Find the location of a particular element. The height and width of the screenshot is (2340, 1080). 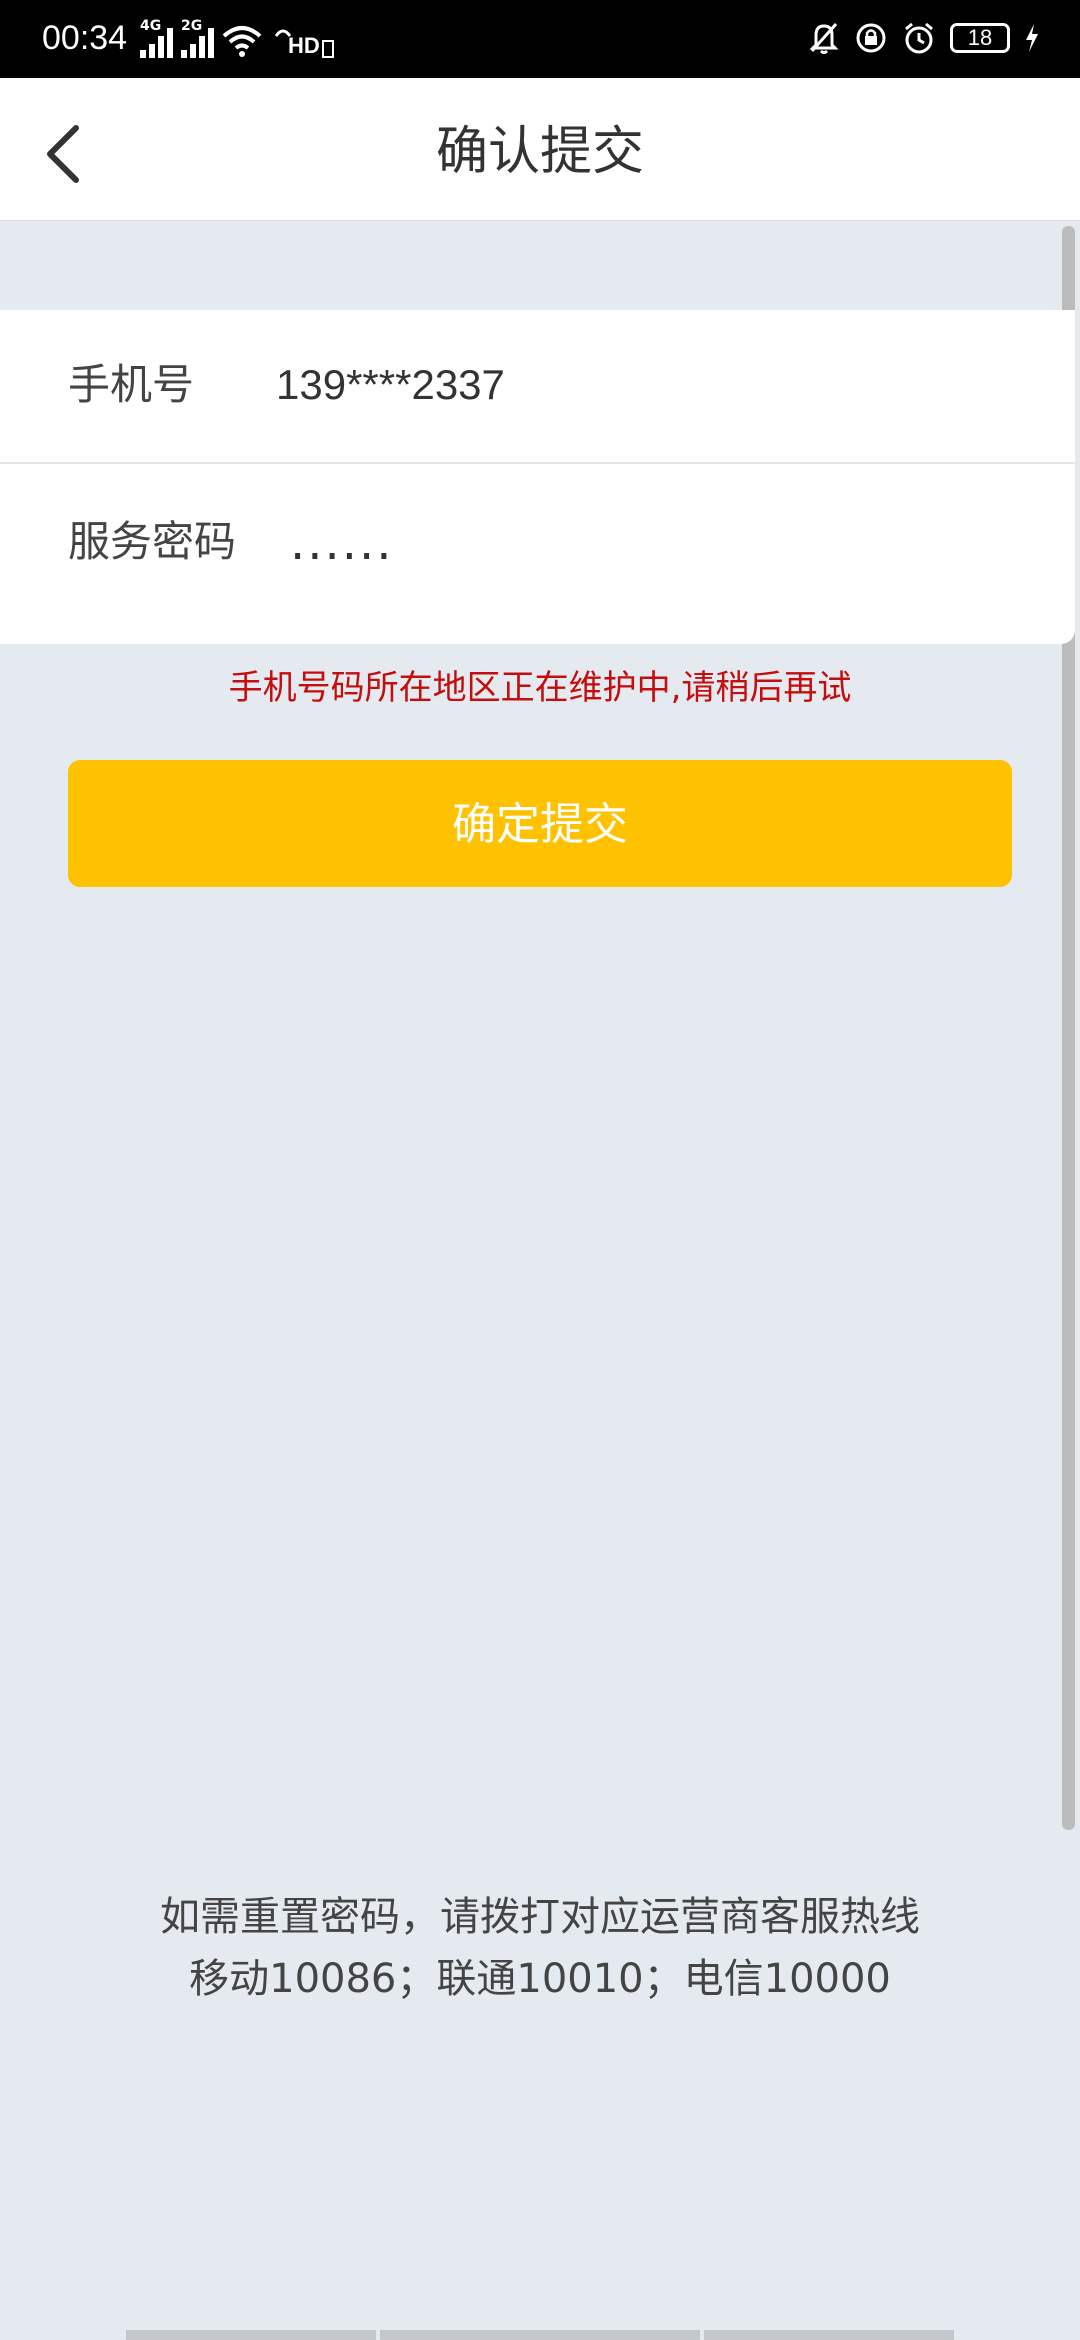

status-time: 00:34 is located at coordinates (85, 38).